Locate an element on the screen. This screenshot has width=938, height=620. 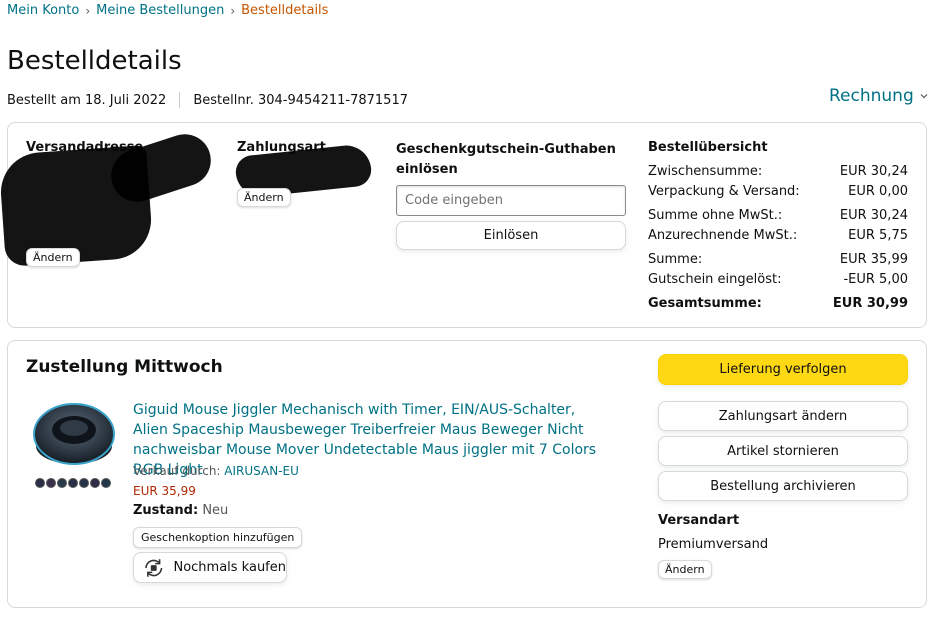
summary-row-sum: Summe: EUR 35,99 is located at coordinates (778, 259).